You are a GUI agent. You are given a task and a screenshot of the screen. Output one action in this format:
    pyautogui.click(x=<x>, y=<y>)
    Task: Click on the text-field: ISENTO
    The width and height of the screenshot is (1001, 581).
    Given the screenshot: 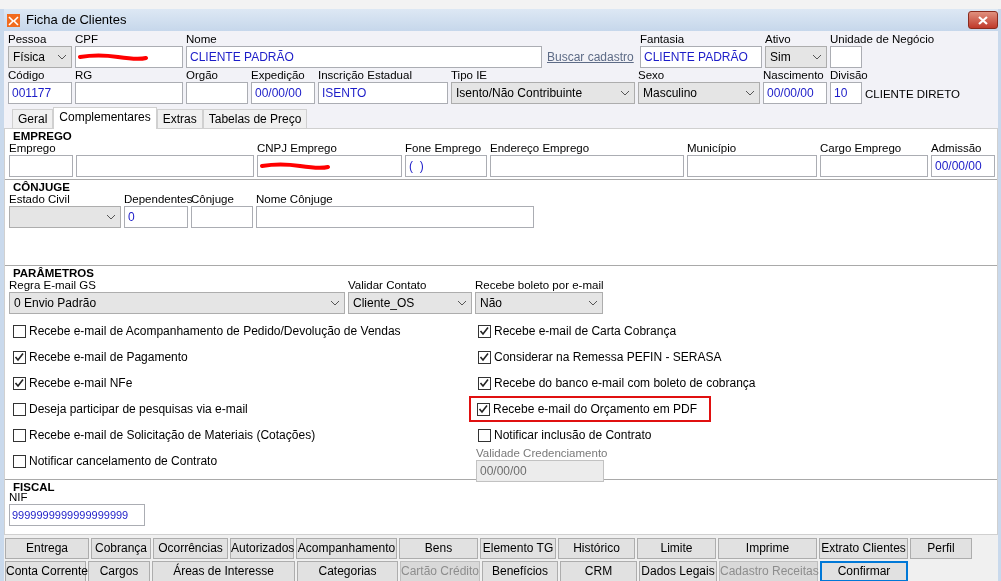 What is the action you would take?
    pyautogui.click(x=383, y=93)
    